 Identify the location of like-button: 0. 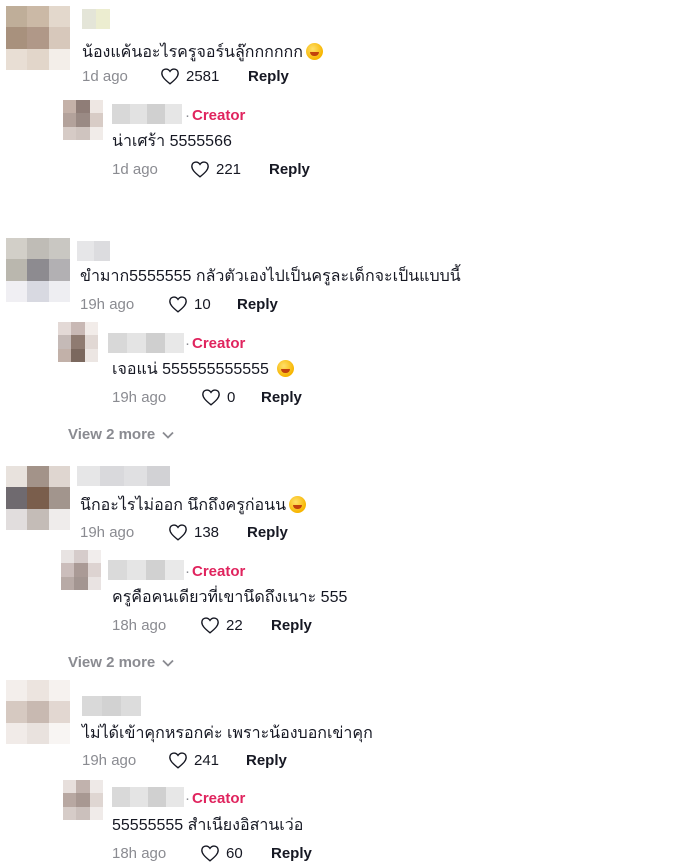
(231, 397).